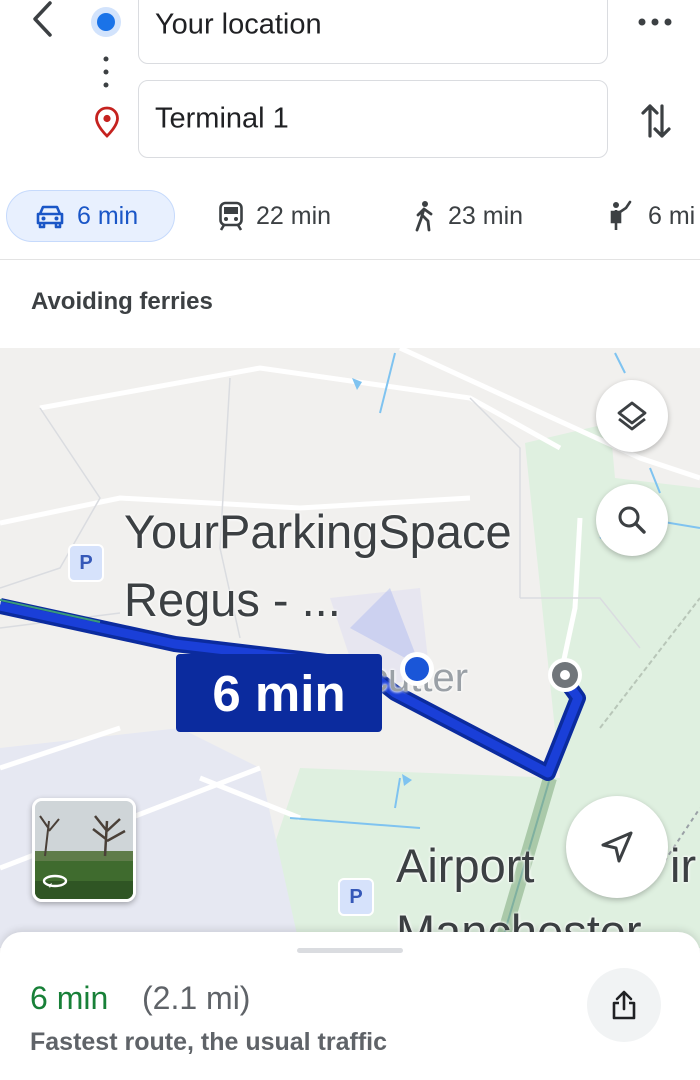 This screenshot has height=1080, width=700. What do you see at coordinates (107, 122) in the screenshot?
I see `destination-pin-icon` at bounding box center [107, 122].